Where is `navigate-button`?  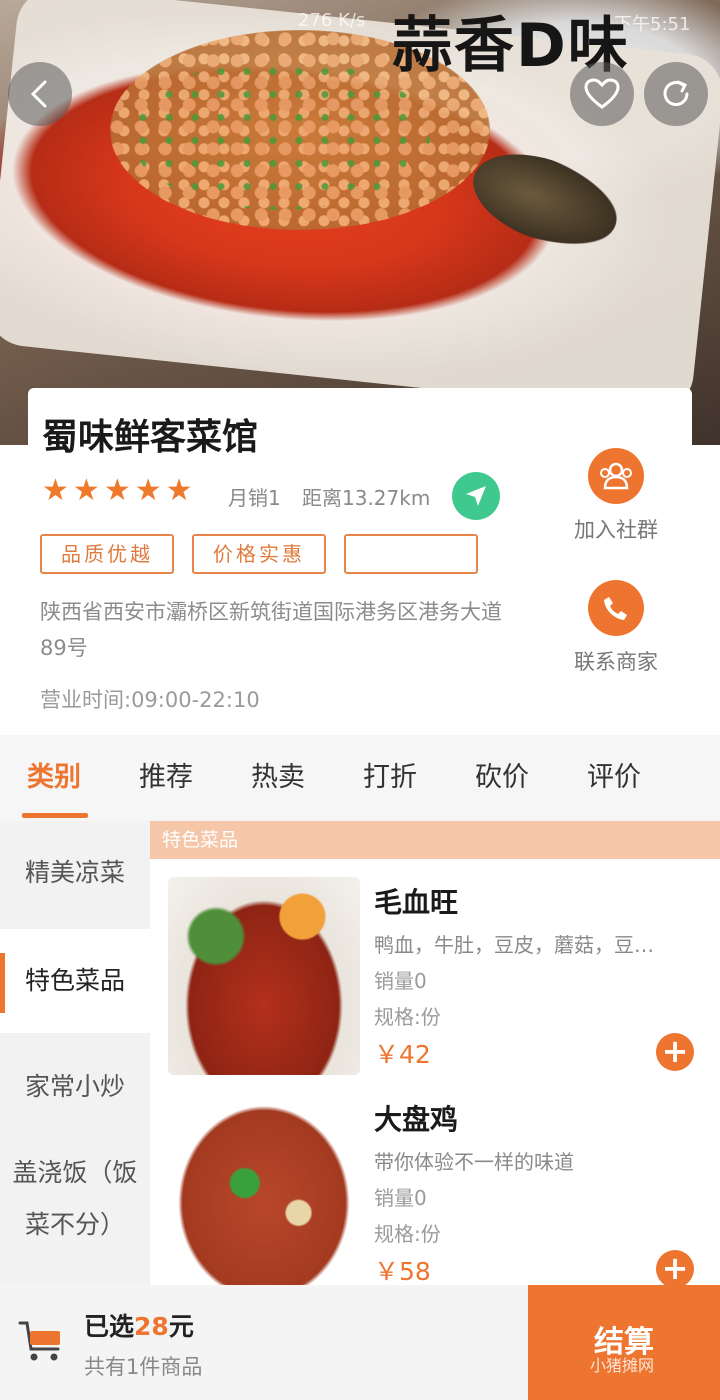 navigate-button is located at coordinates (476, 496).